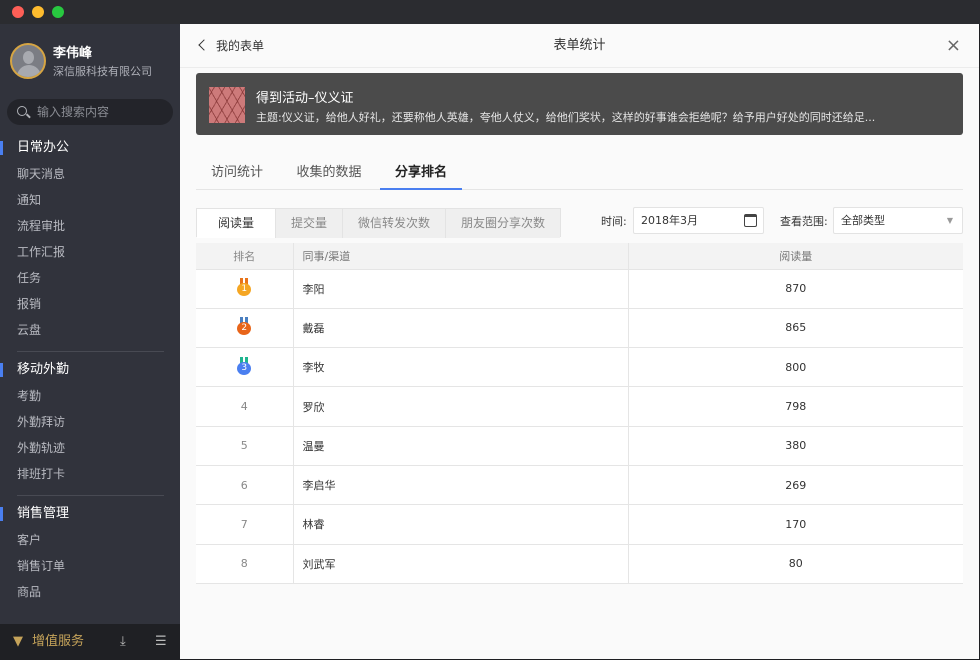 This screenshot has height=660, width=980. Describe the element at coordinates (795, 446) in the screenshot. I see `reads-cell: 380` at that location.